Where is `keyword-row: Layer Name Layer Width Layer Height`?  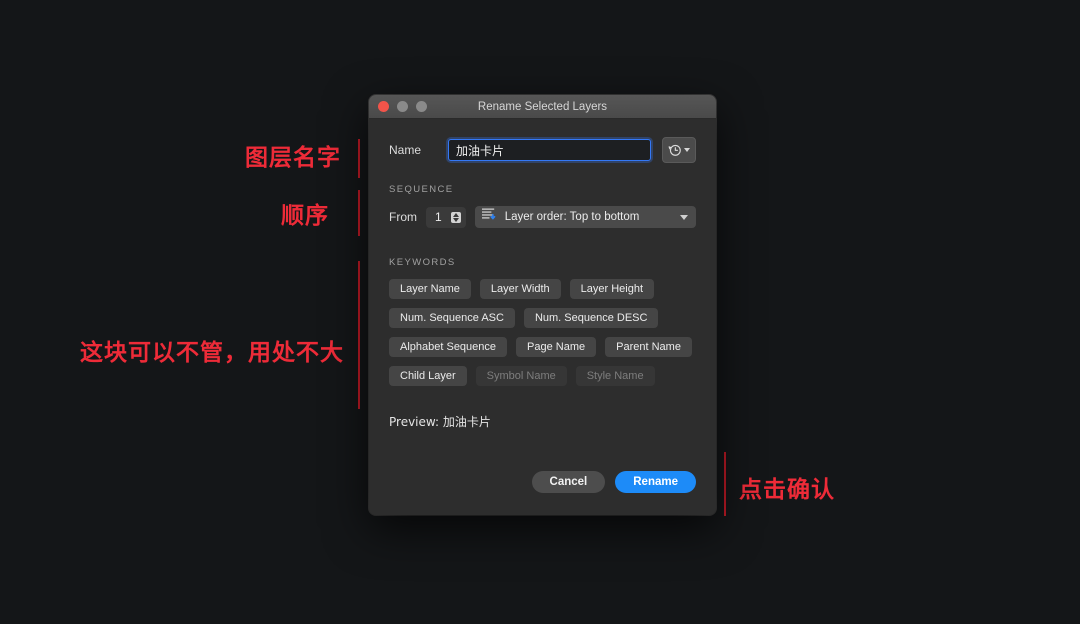 keyword-row: Layer Name Layer Width Layer Height is located at coordinates (542, 289).